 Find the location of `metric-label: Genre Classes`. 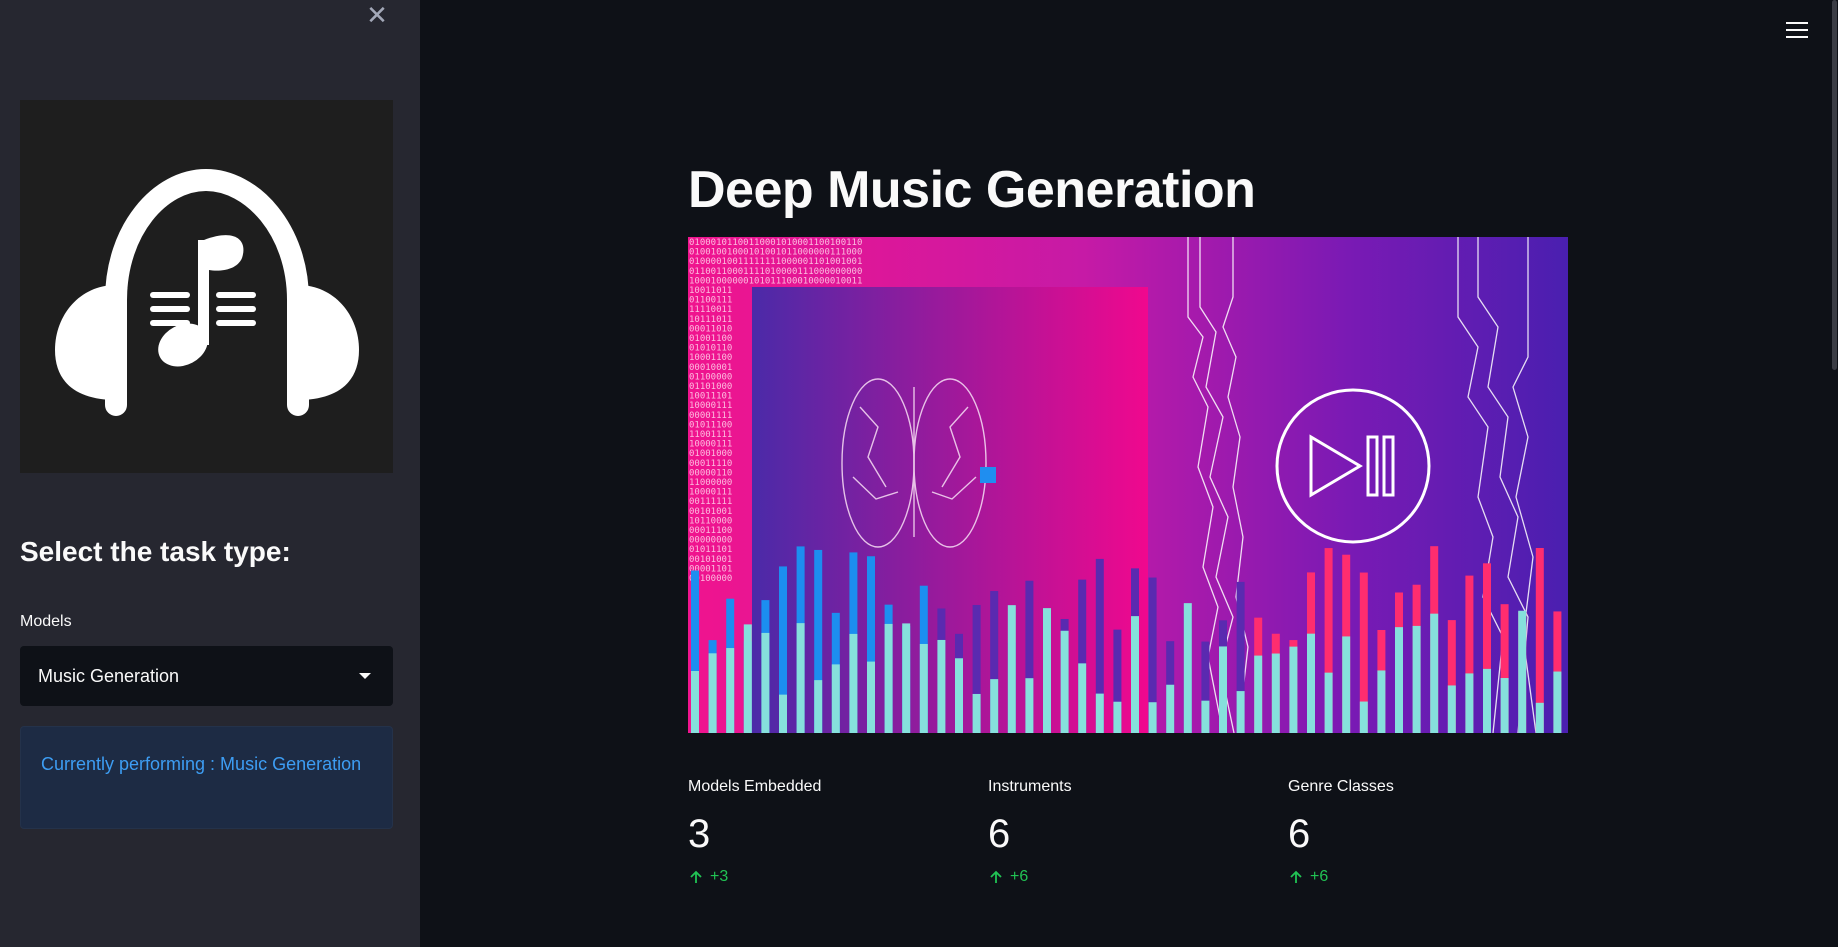

metric-label: Genre Classes is located at coordinates (1341, 786).